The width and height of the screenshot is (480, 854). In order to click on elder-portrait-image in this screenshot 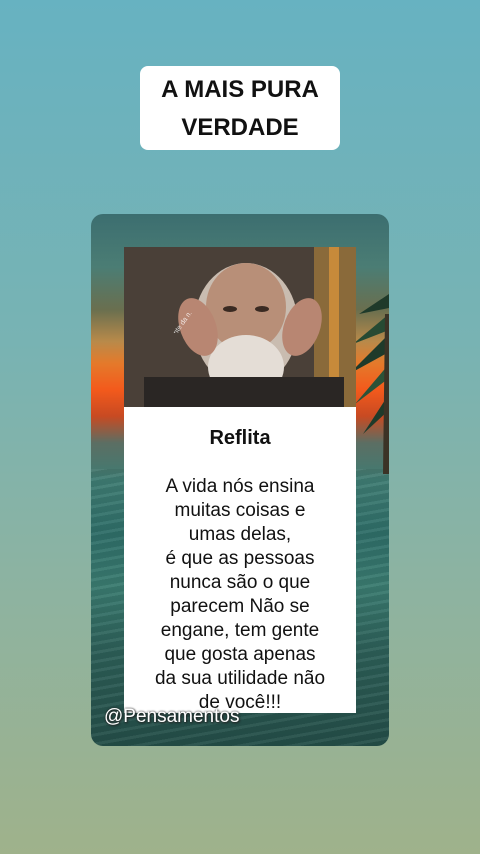, I will do `click(240, 327)`.